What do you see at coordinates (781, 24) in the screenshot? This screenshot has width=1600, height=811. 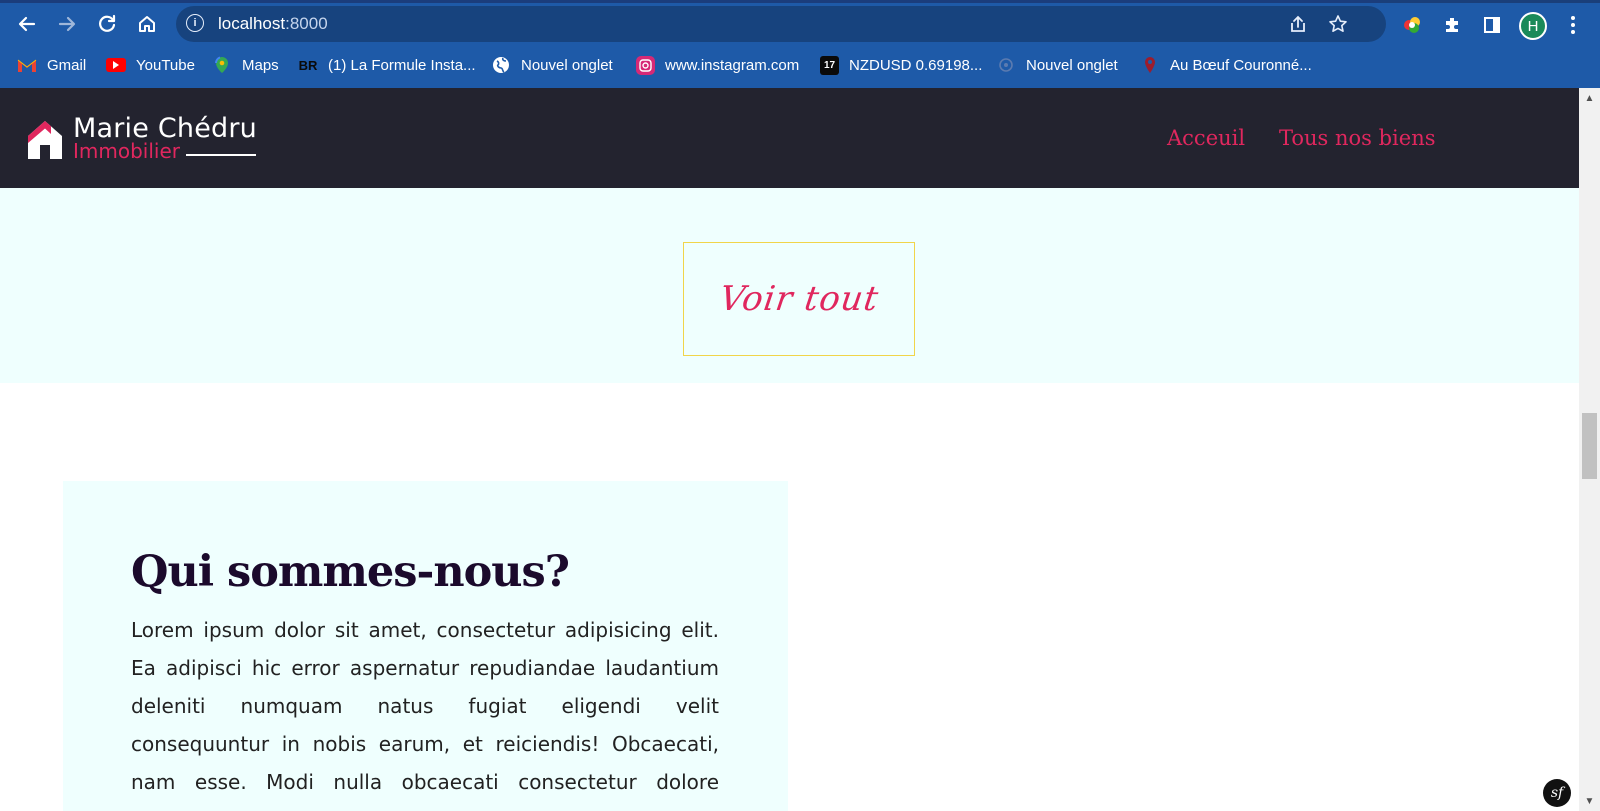 I see `address-bar: i localhost:8000` at bounding box center [781, 24].